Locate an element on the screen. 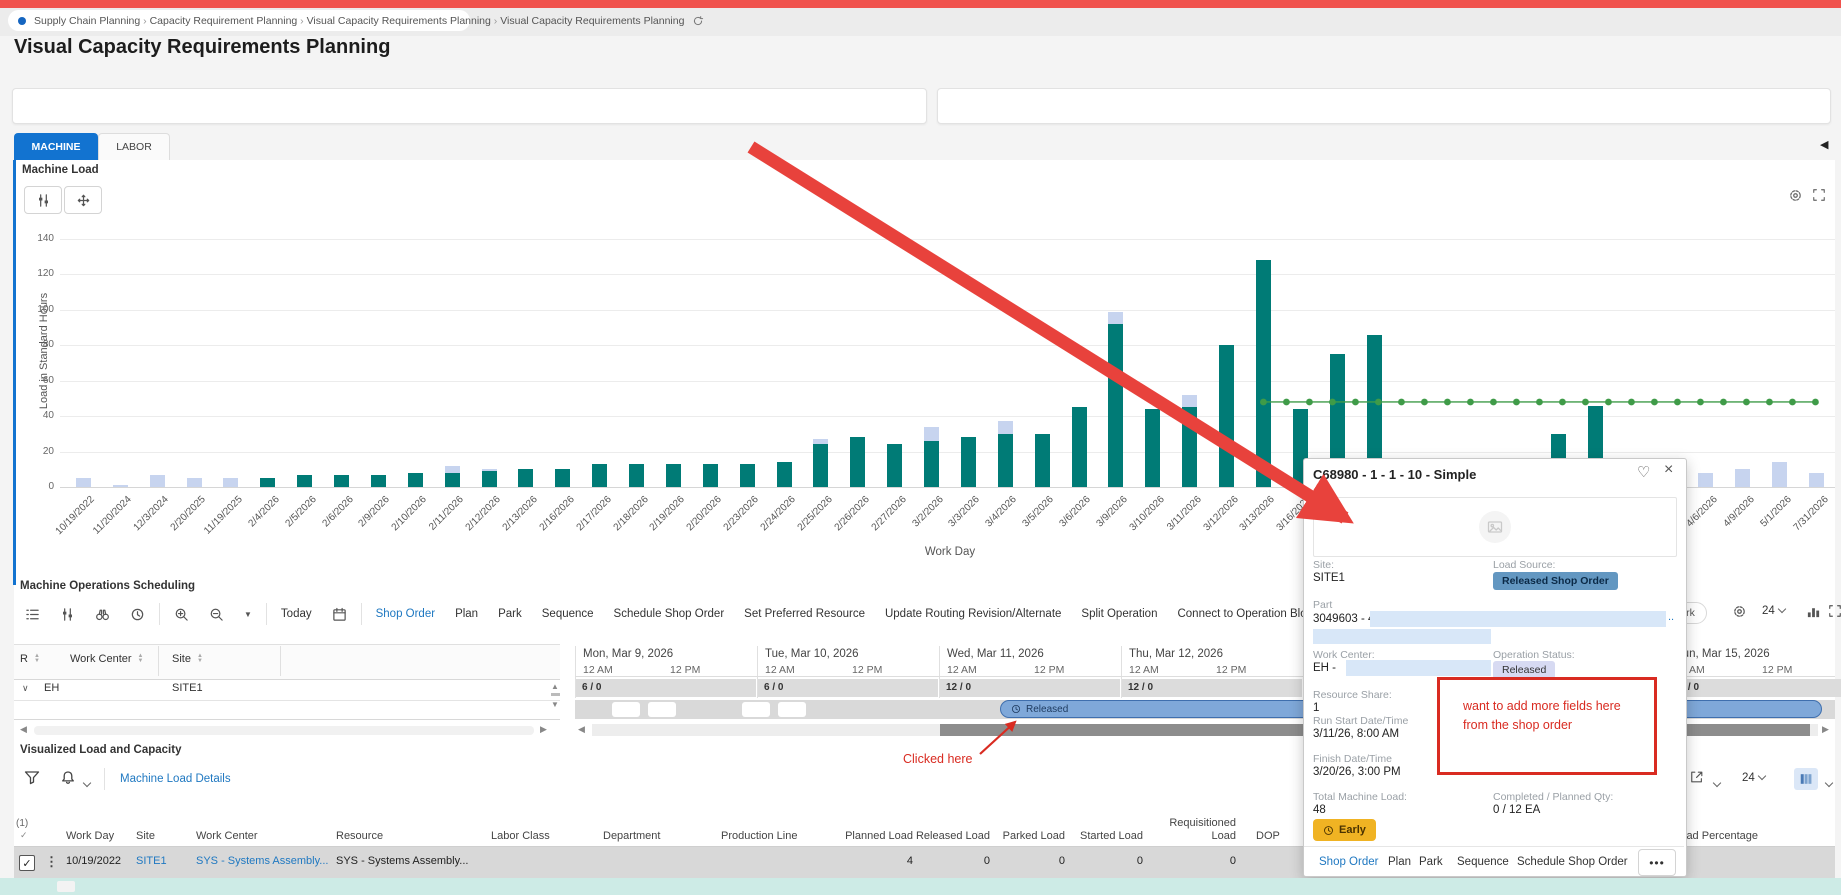  row-expand-chevron: ∨ is located at coordinates (25, 688).